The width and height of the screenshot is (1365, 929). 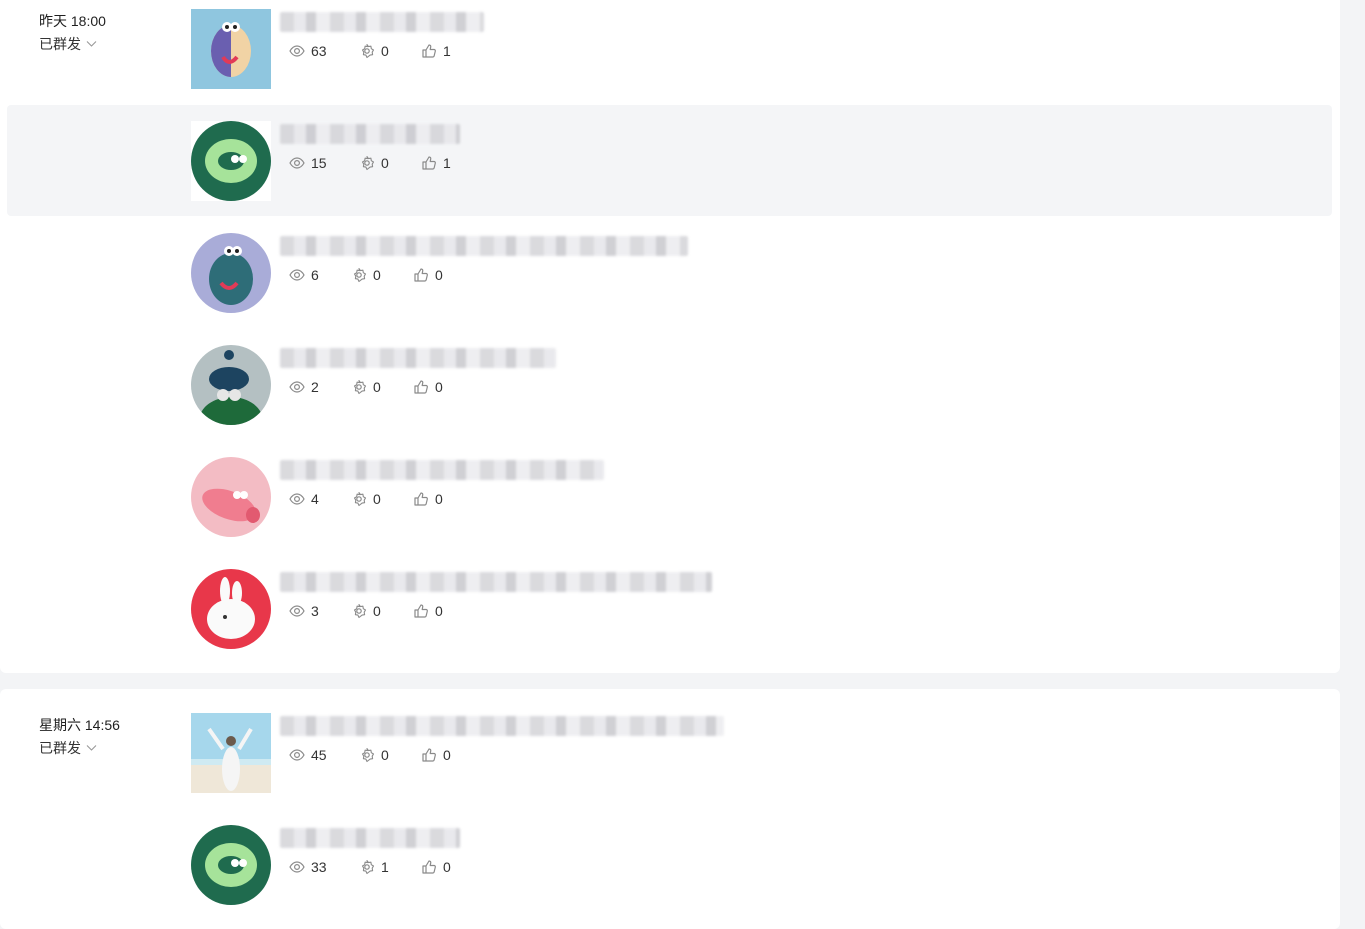 What do you see at coordinates (79, 725) in the screenshot?
I see `group-date: 星期六 14:56` at bounding box center [79, 725].